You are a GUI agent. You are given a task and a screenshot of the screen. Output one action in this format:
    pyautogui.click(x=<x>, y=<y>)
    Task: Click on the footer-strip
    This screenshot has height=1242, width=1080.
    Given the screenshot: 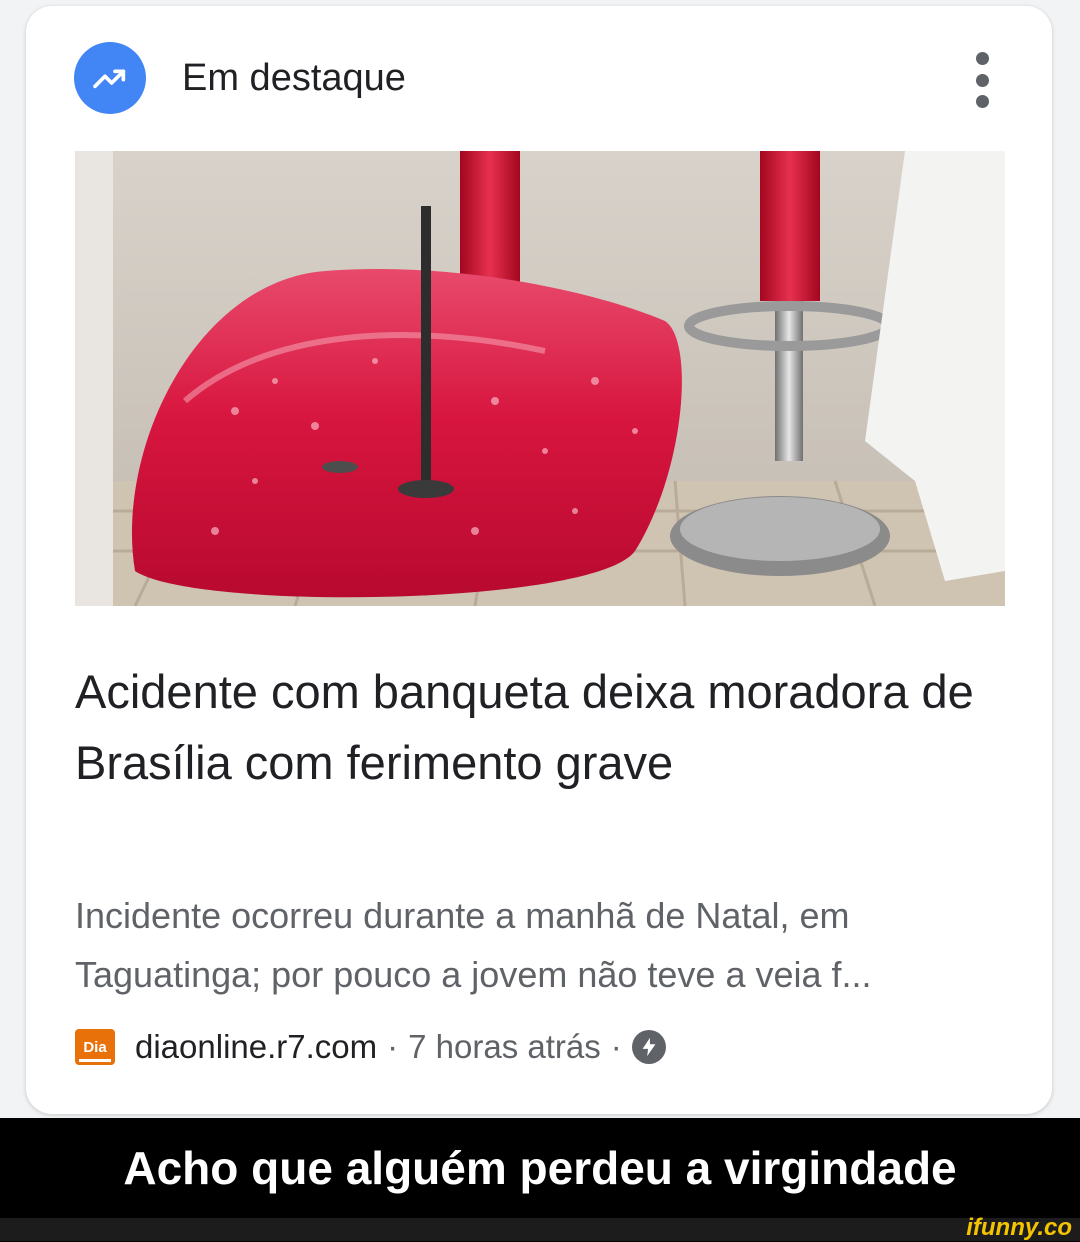 What is the action you would take?
    pyautogui.click(x=540, y=1229)
    